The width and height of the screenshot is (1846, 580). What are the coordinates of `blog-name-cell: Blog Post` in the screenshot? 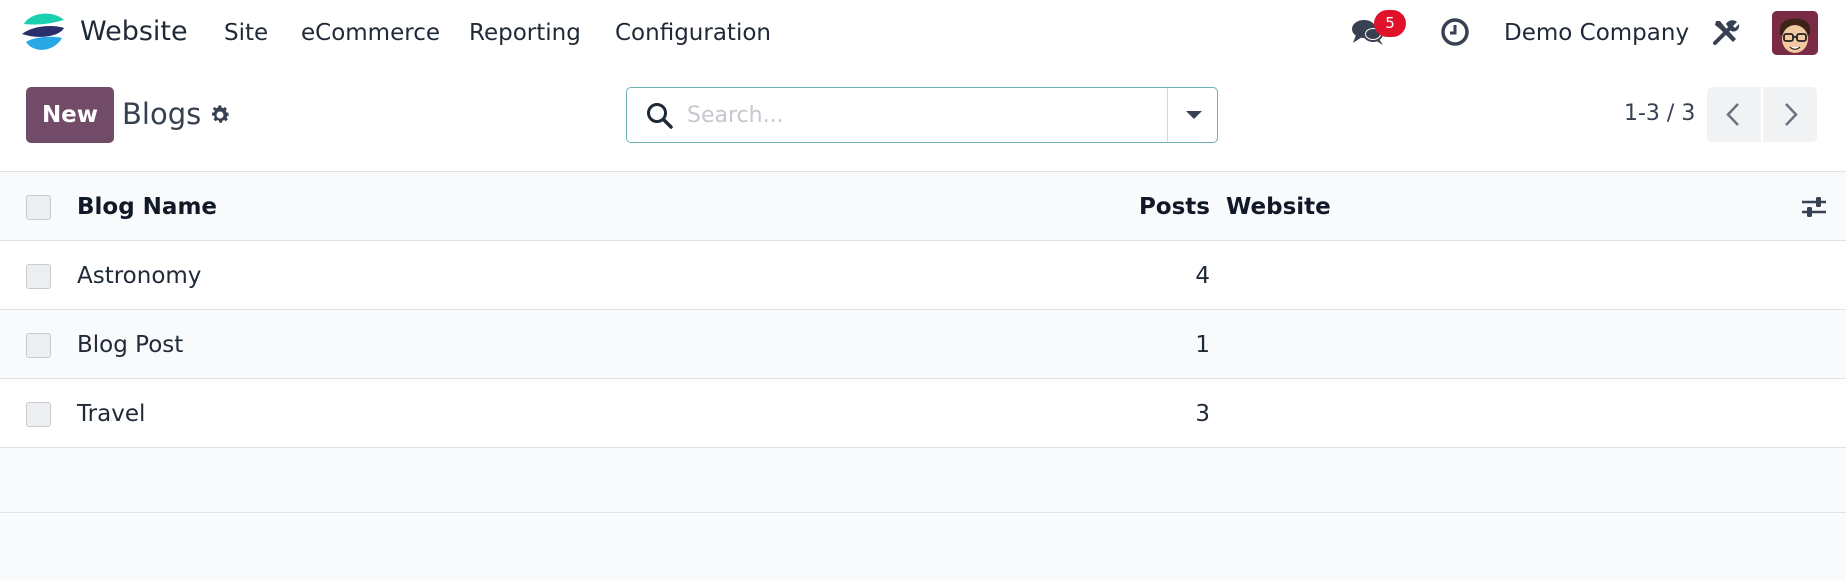 It's located at (130, 345).